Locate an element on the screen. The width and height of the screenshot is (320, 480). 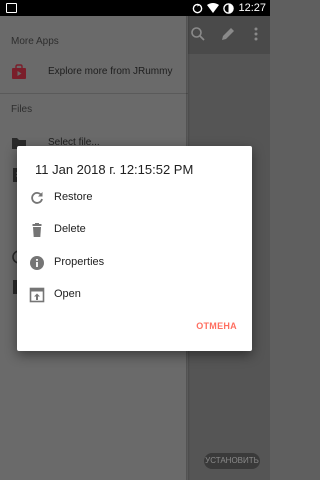
status-icons: 12:27 is located at coordinates (229, 8).